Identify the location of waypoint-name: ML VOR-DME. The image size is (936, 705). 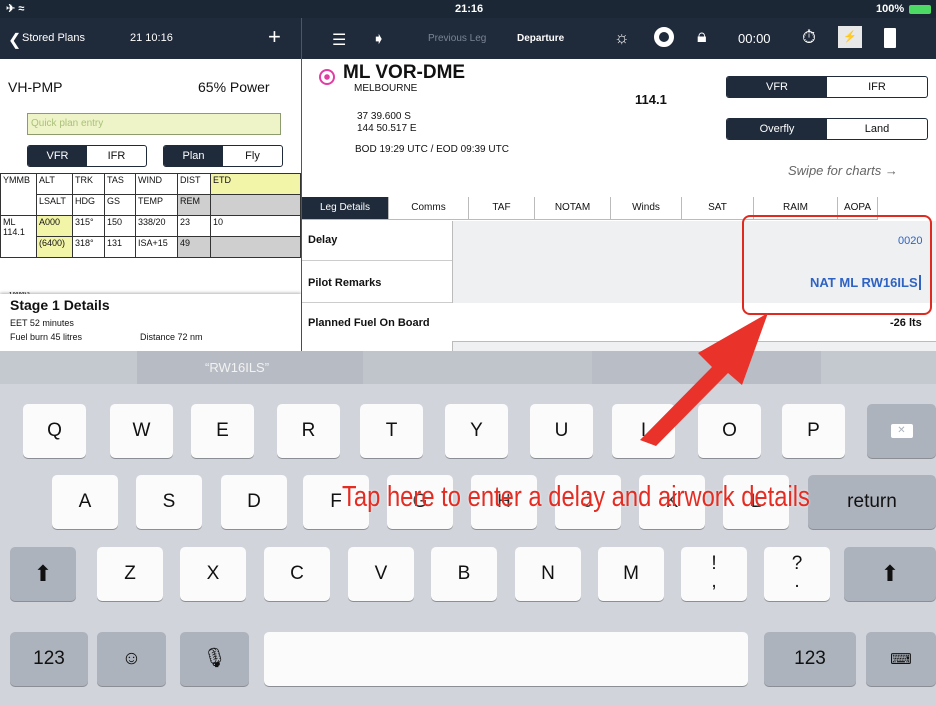
(404, 72).